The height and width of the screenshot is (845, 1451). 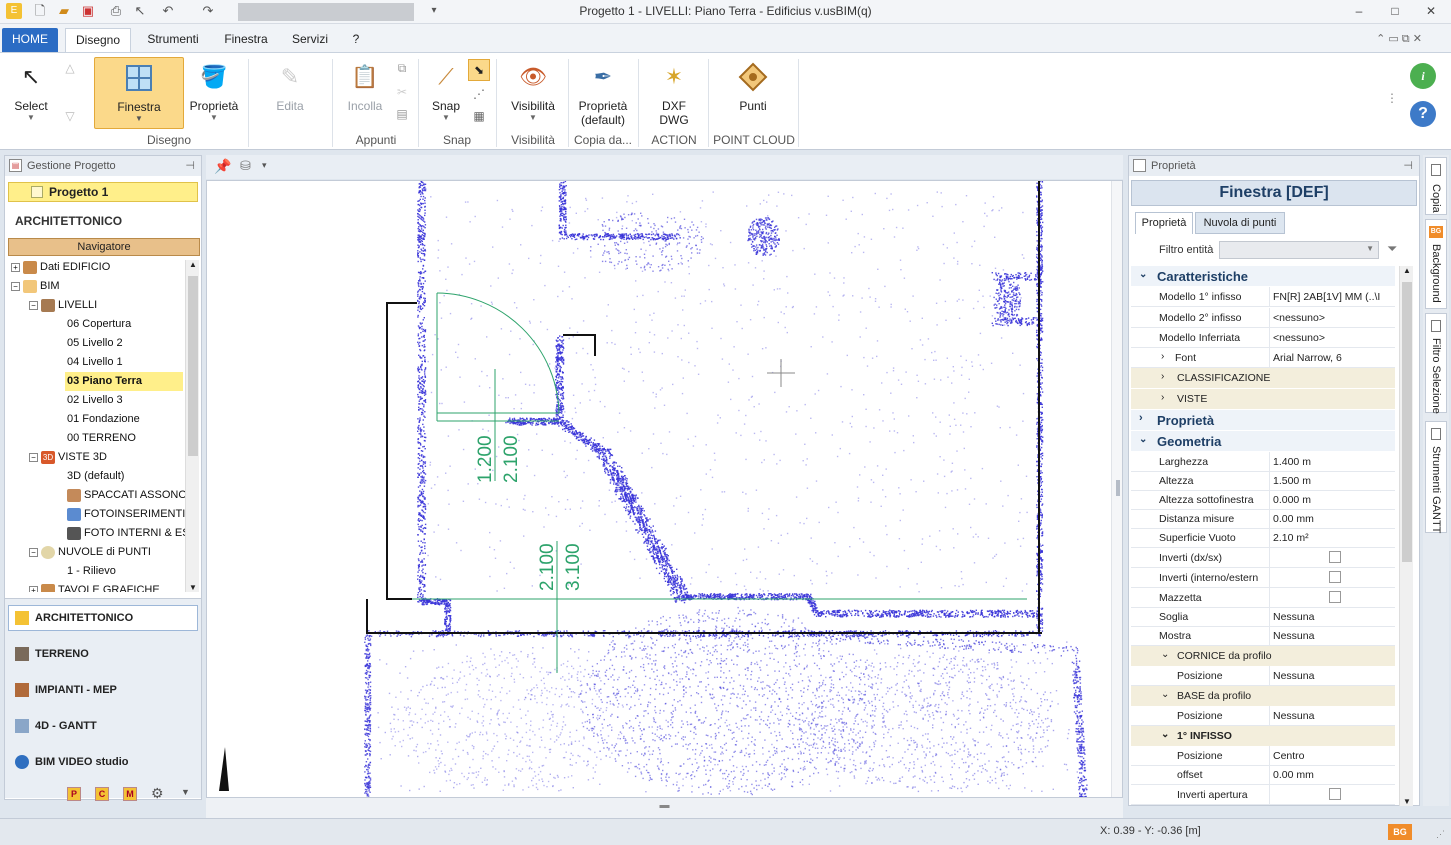 I want to click on proprieta-button: 🪣 Proprietà ▼, so click(x=214, y=91).